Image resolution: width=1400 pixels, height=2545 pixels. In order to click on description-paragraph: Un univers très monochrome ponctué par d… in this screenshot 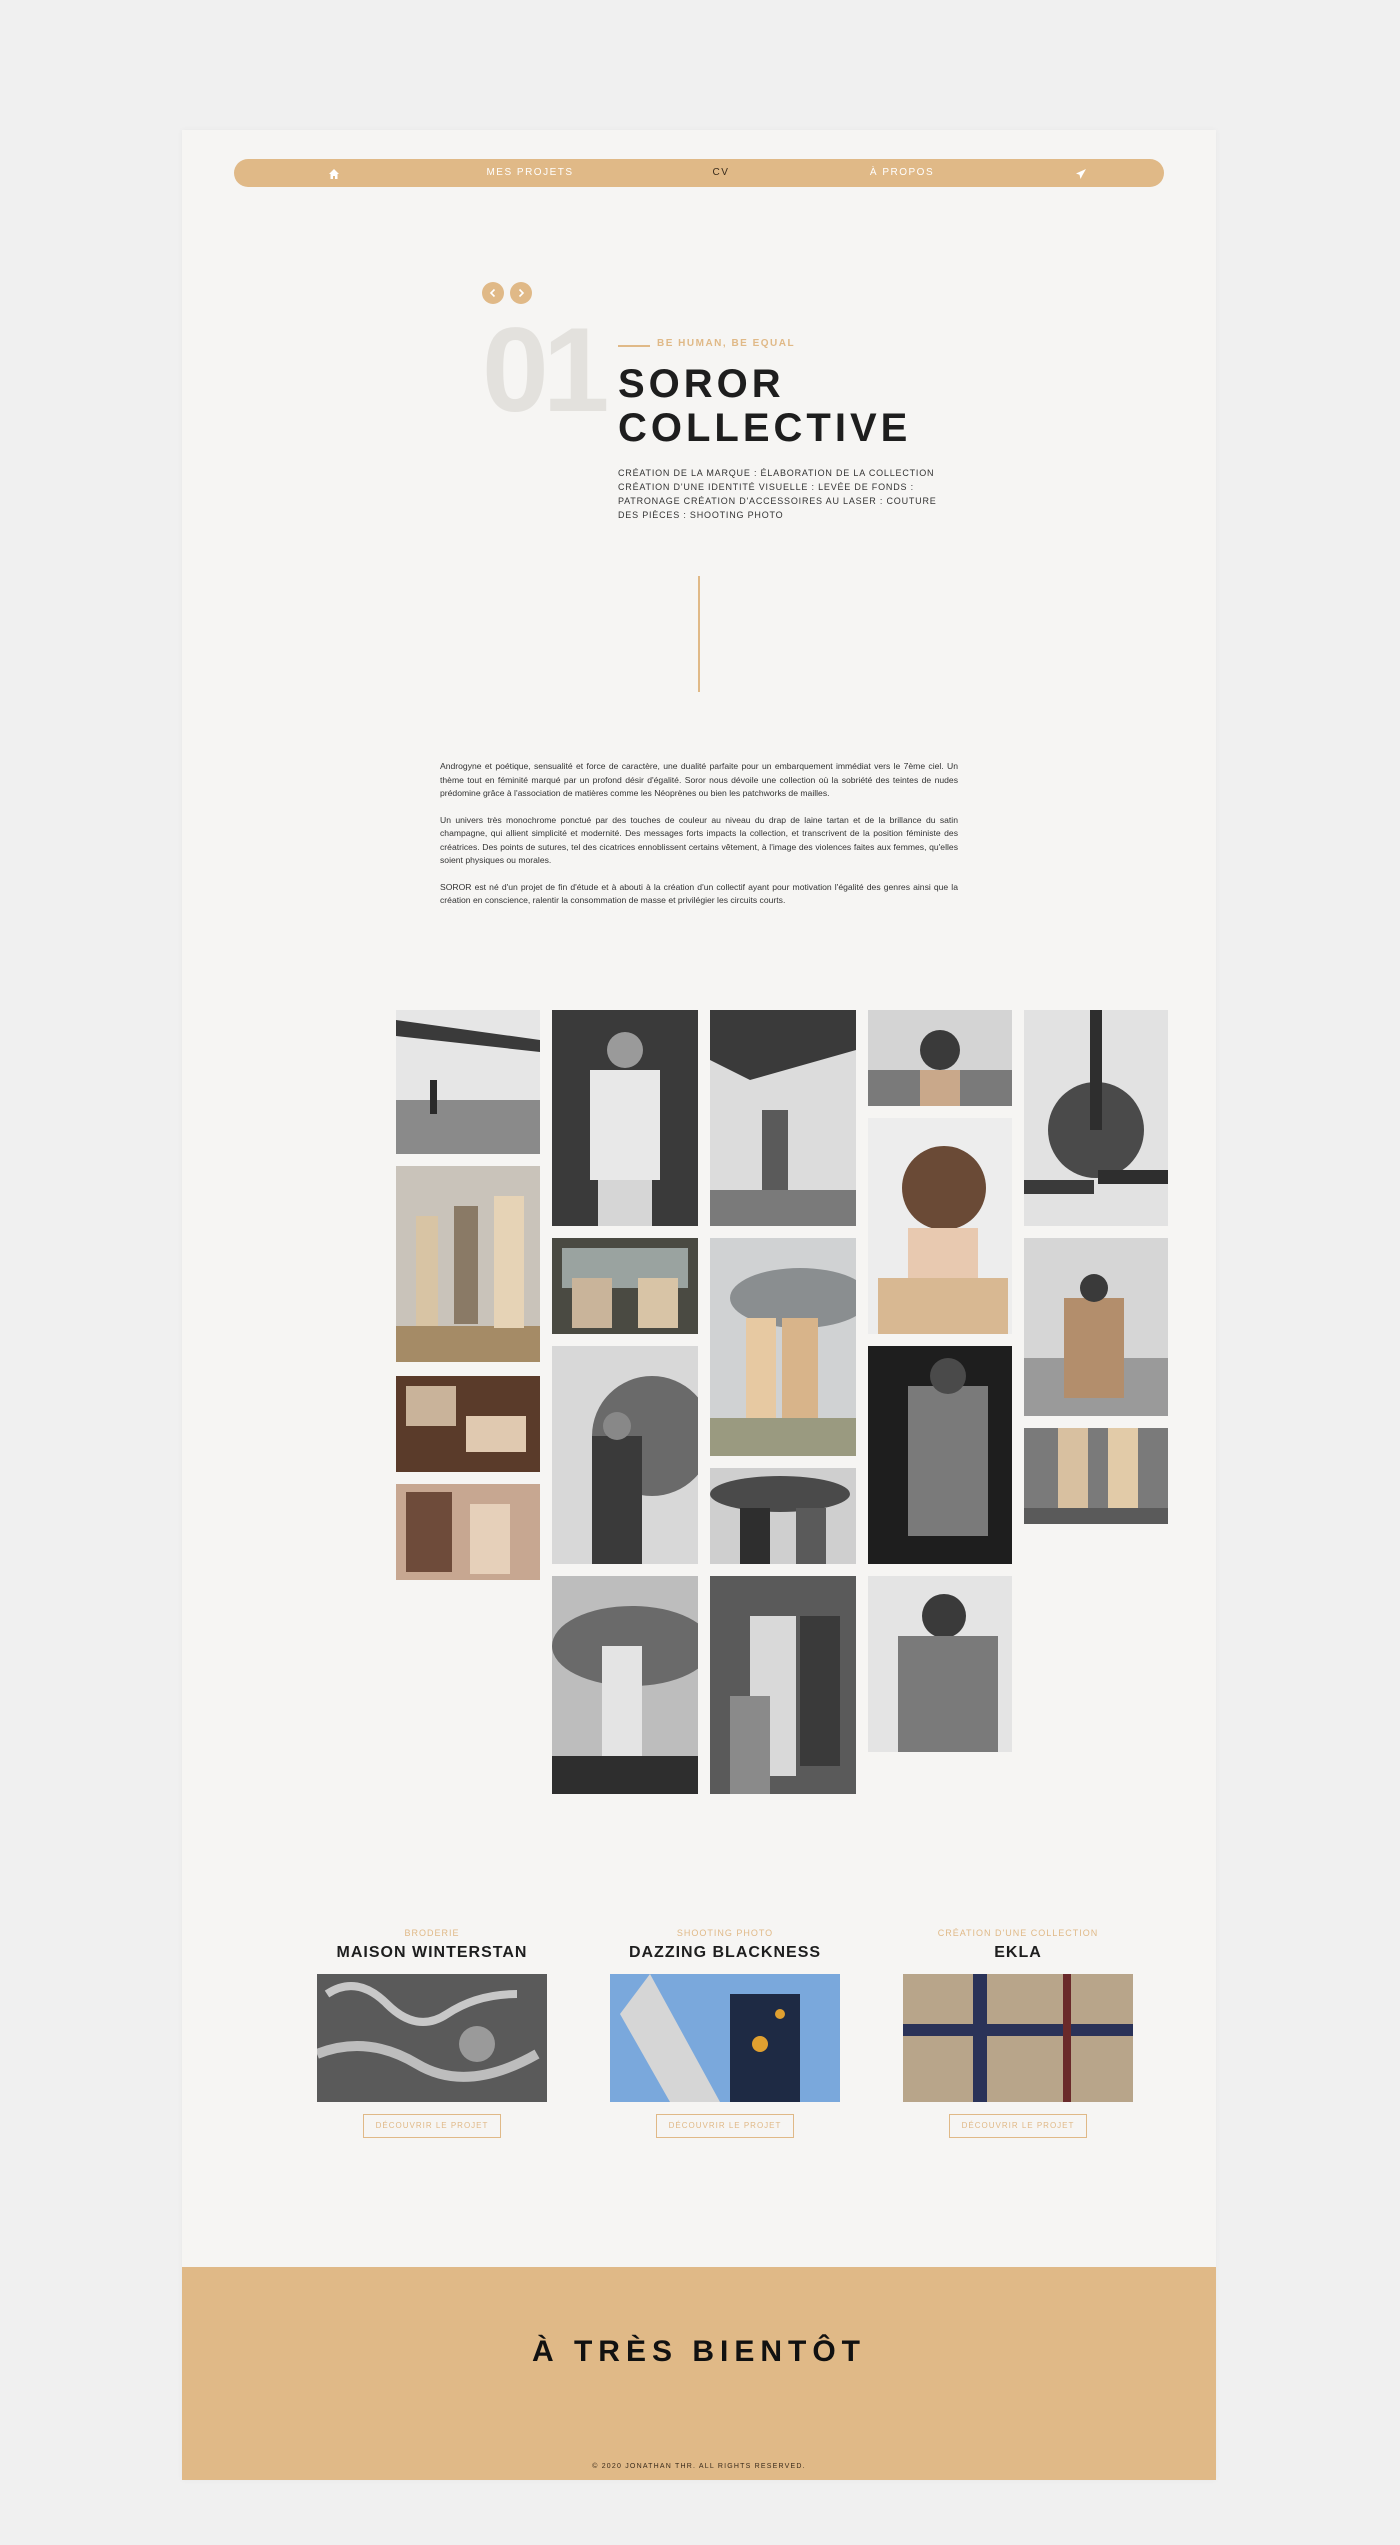, I will do `click(699, 840)`.